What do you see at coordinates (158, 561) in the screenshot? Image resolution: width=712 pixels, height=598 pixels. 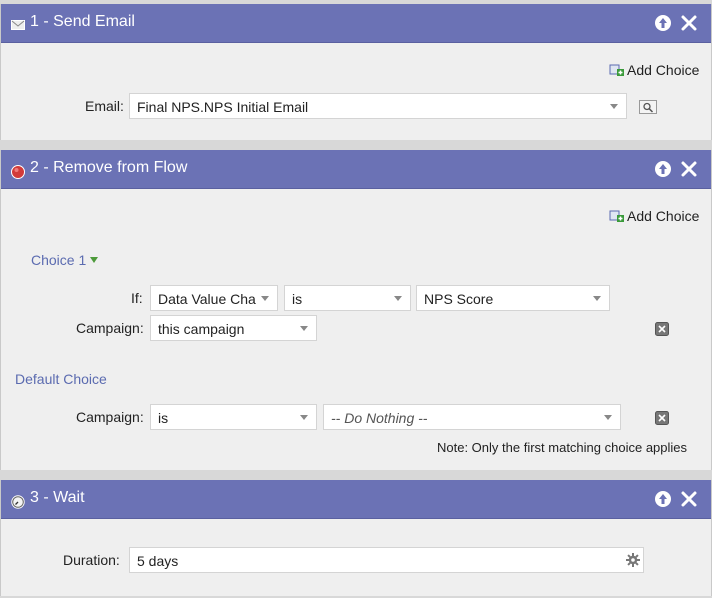 I see `duration-value: 5 days` at bounding box center [158, 561].